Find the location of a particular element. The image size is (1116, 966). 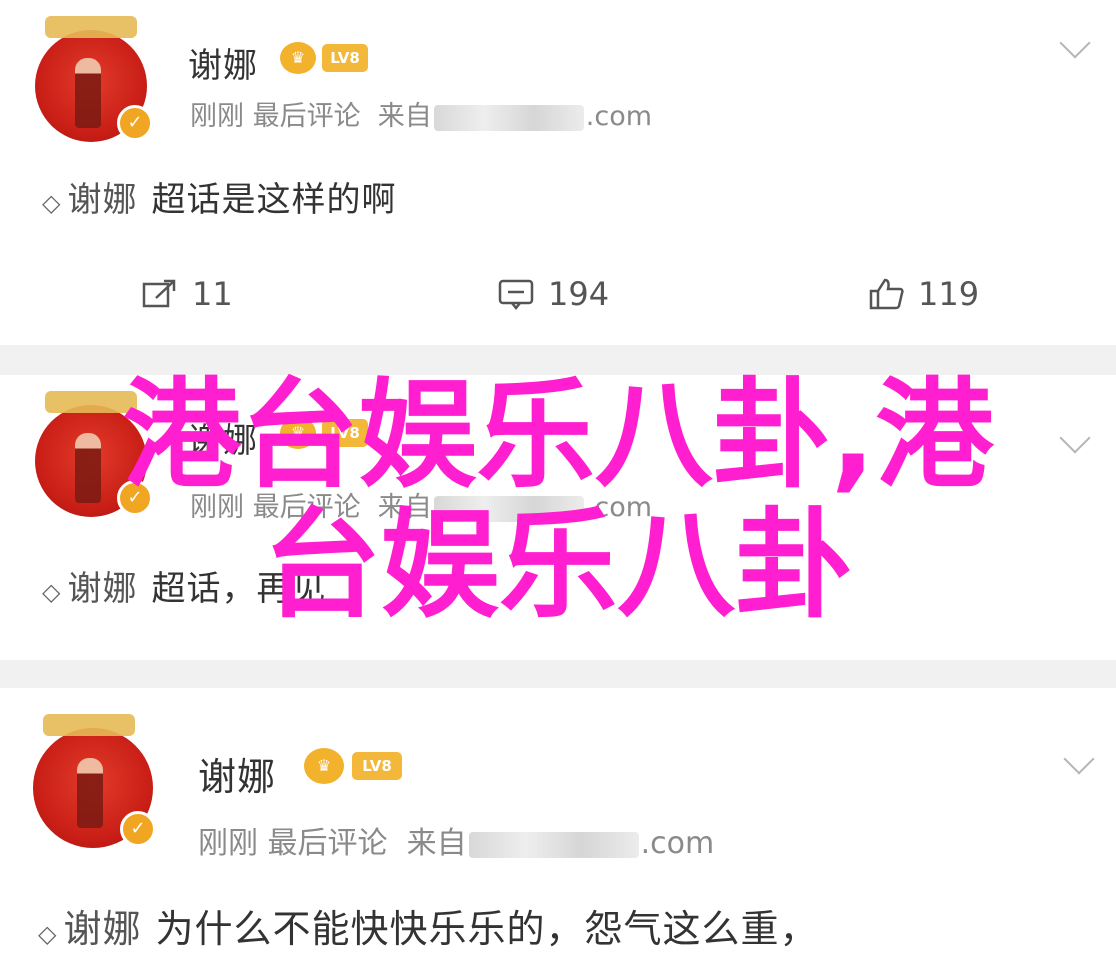

comment-icon is located at coordinates (516, 294).